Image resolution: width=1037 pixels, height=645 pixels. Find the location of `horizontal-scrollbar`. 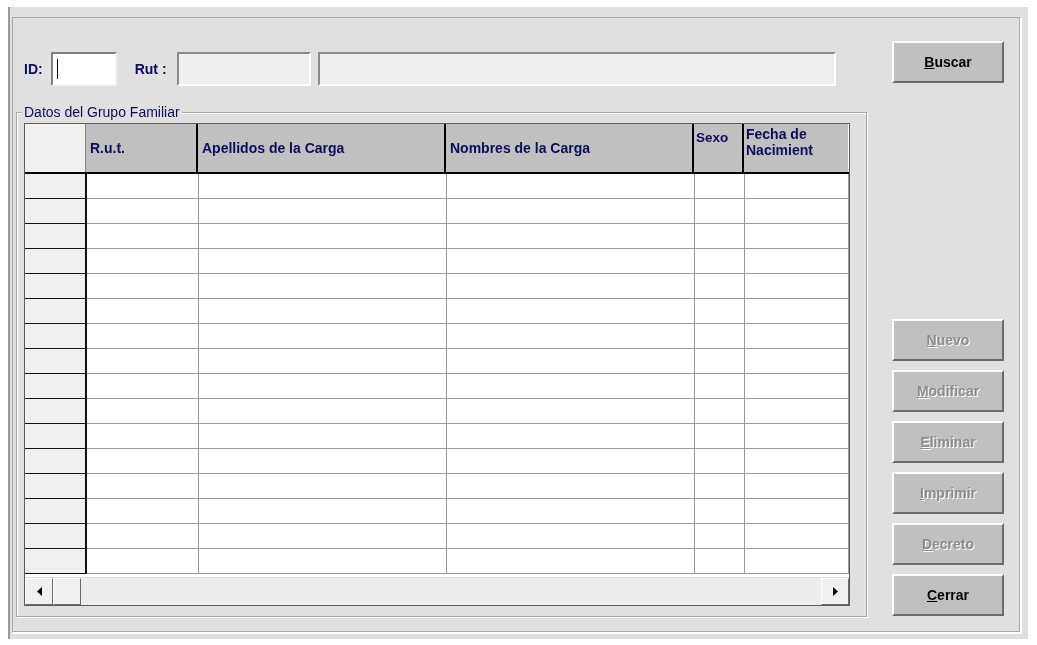

horizontal-scrollbar is located at coordinates (437, 591).